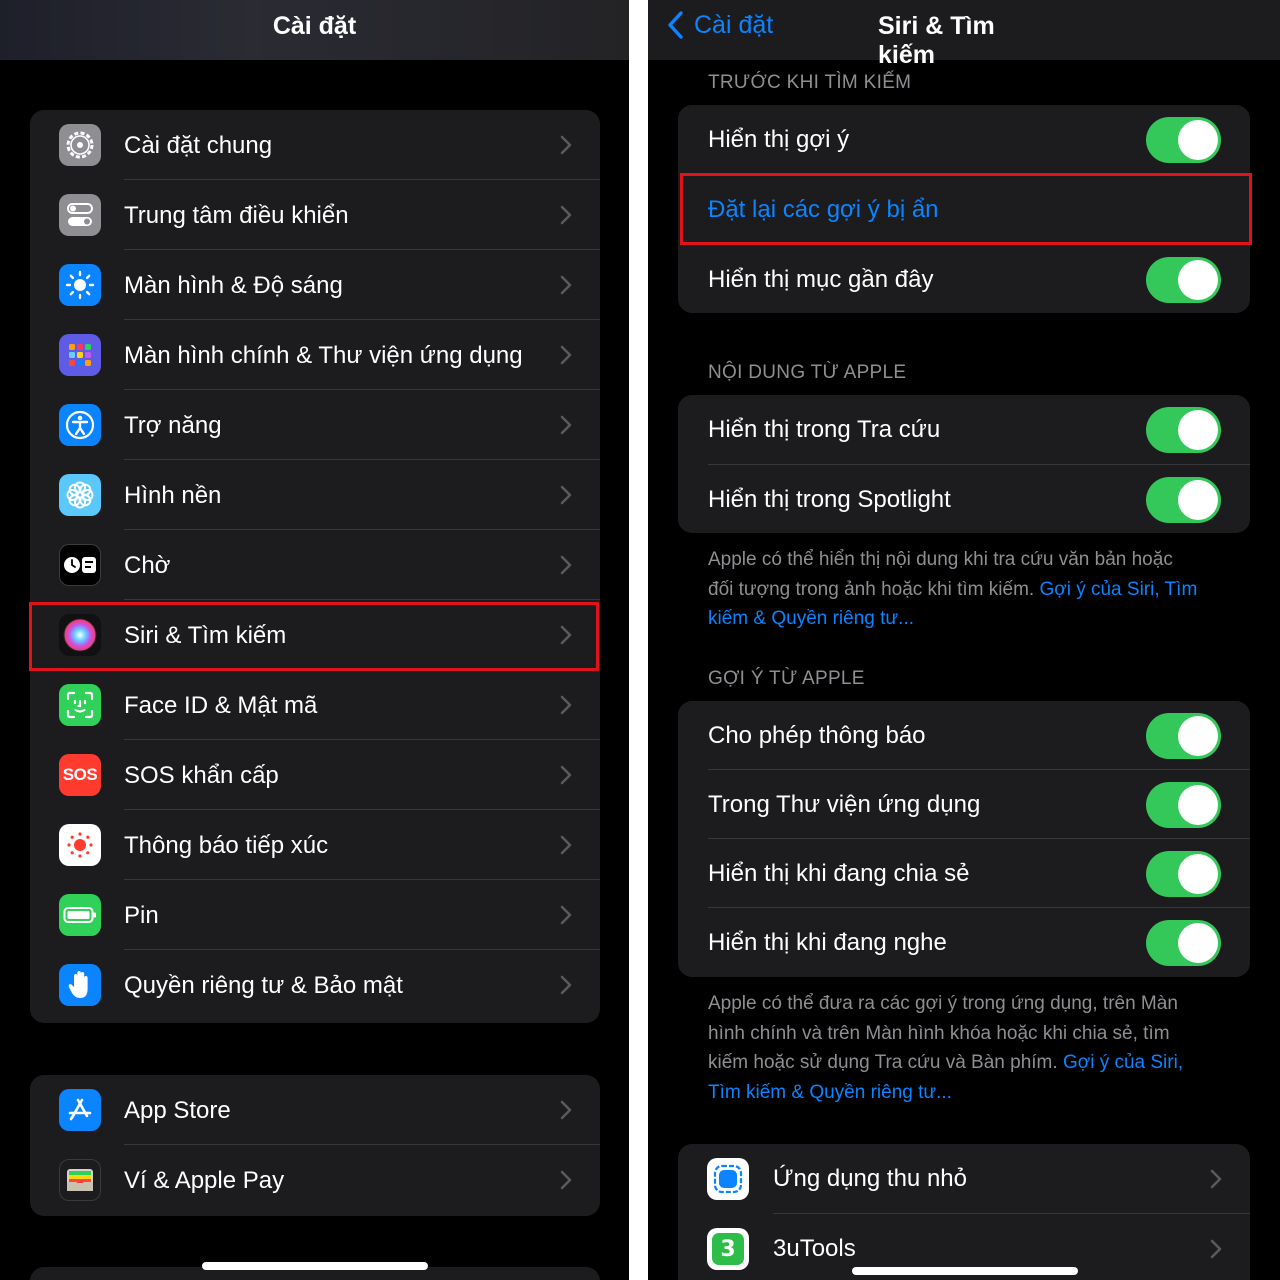 The height and width of the screenshot is (1280, 1280). What do you see at coordinates (728, 1249) in the screenshot?
I see `3utools-icon: 3` at bounding box center [728, 1249].